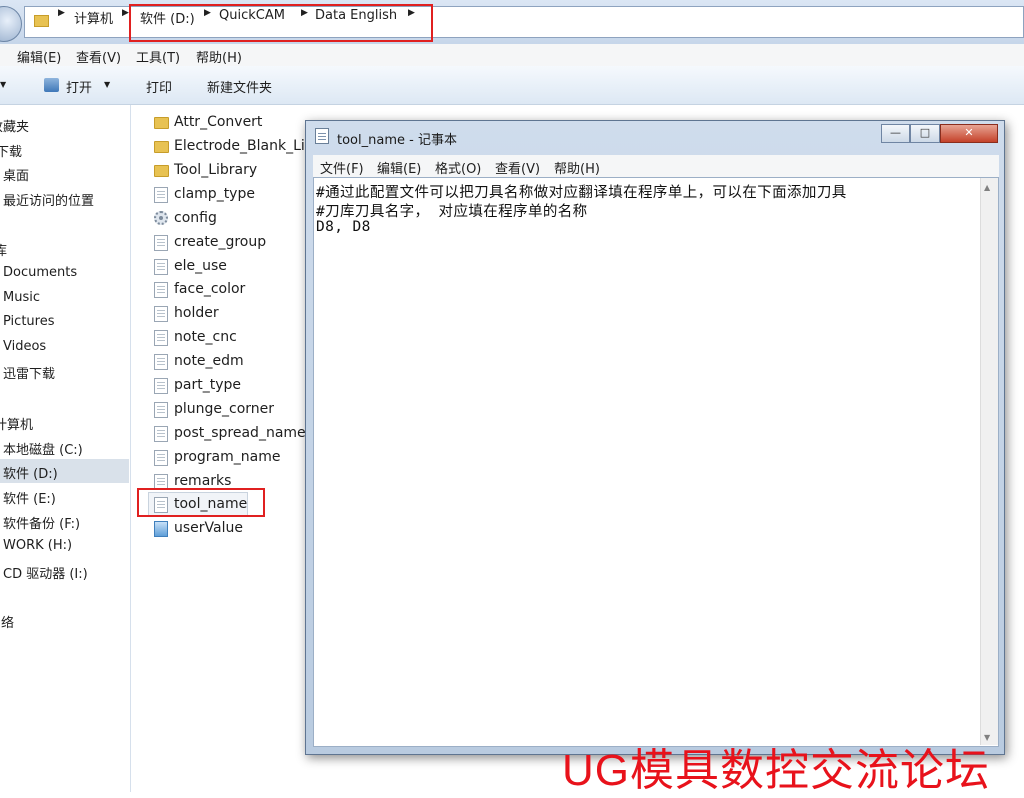  I want to click on nav-item-downloads: 下载, so click(11, 150).